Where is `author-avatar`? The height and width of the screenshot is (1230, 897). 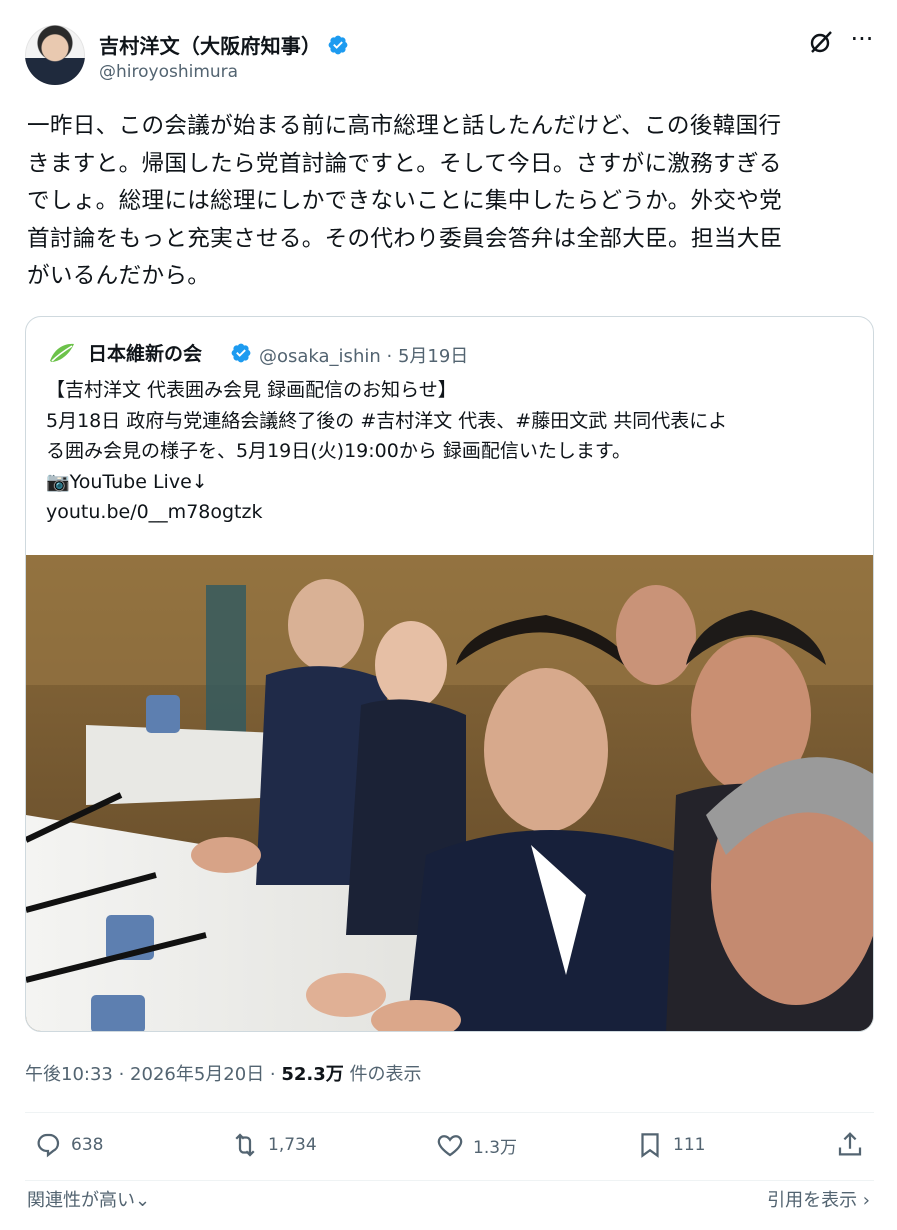 author-avatar is located at coordinates (55, 55).